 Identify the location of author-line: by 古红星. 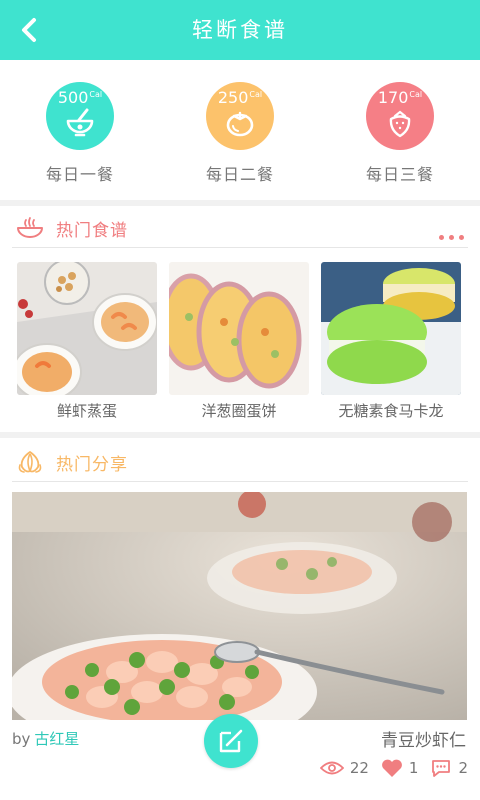
(45, 738).